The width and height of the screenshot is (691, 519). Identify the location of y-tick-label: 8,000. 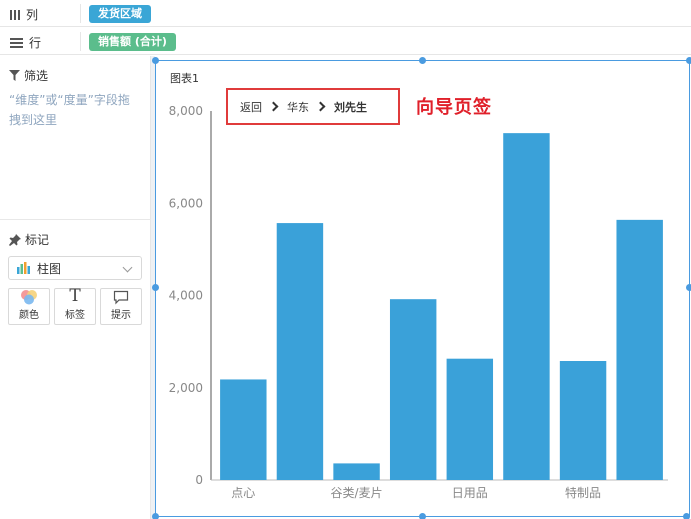
(186, 111).